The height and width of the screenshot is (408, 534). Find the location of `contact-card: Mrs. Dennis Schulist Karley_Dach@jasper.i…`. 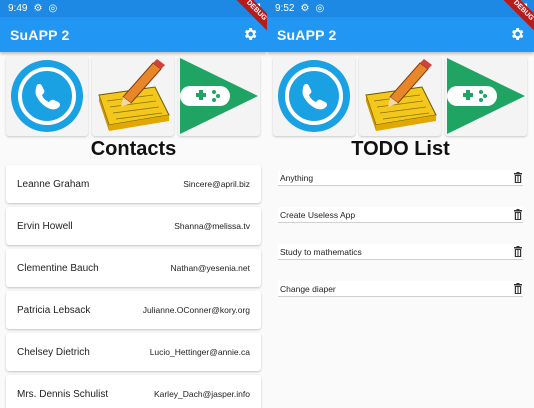

contact-card: Mrs. Dennis Schulist Karley_Dach@jasper.i… is located at coordinates (133, 391).